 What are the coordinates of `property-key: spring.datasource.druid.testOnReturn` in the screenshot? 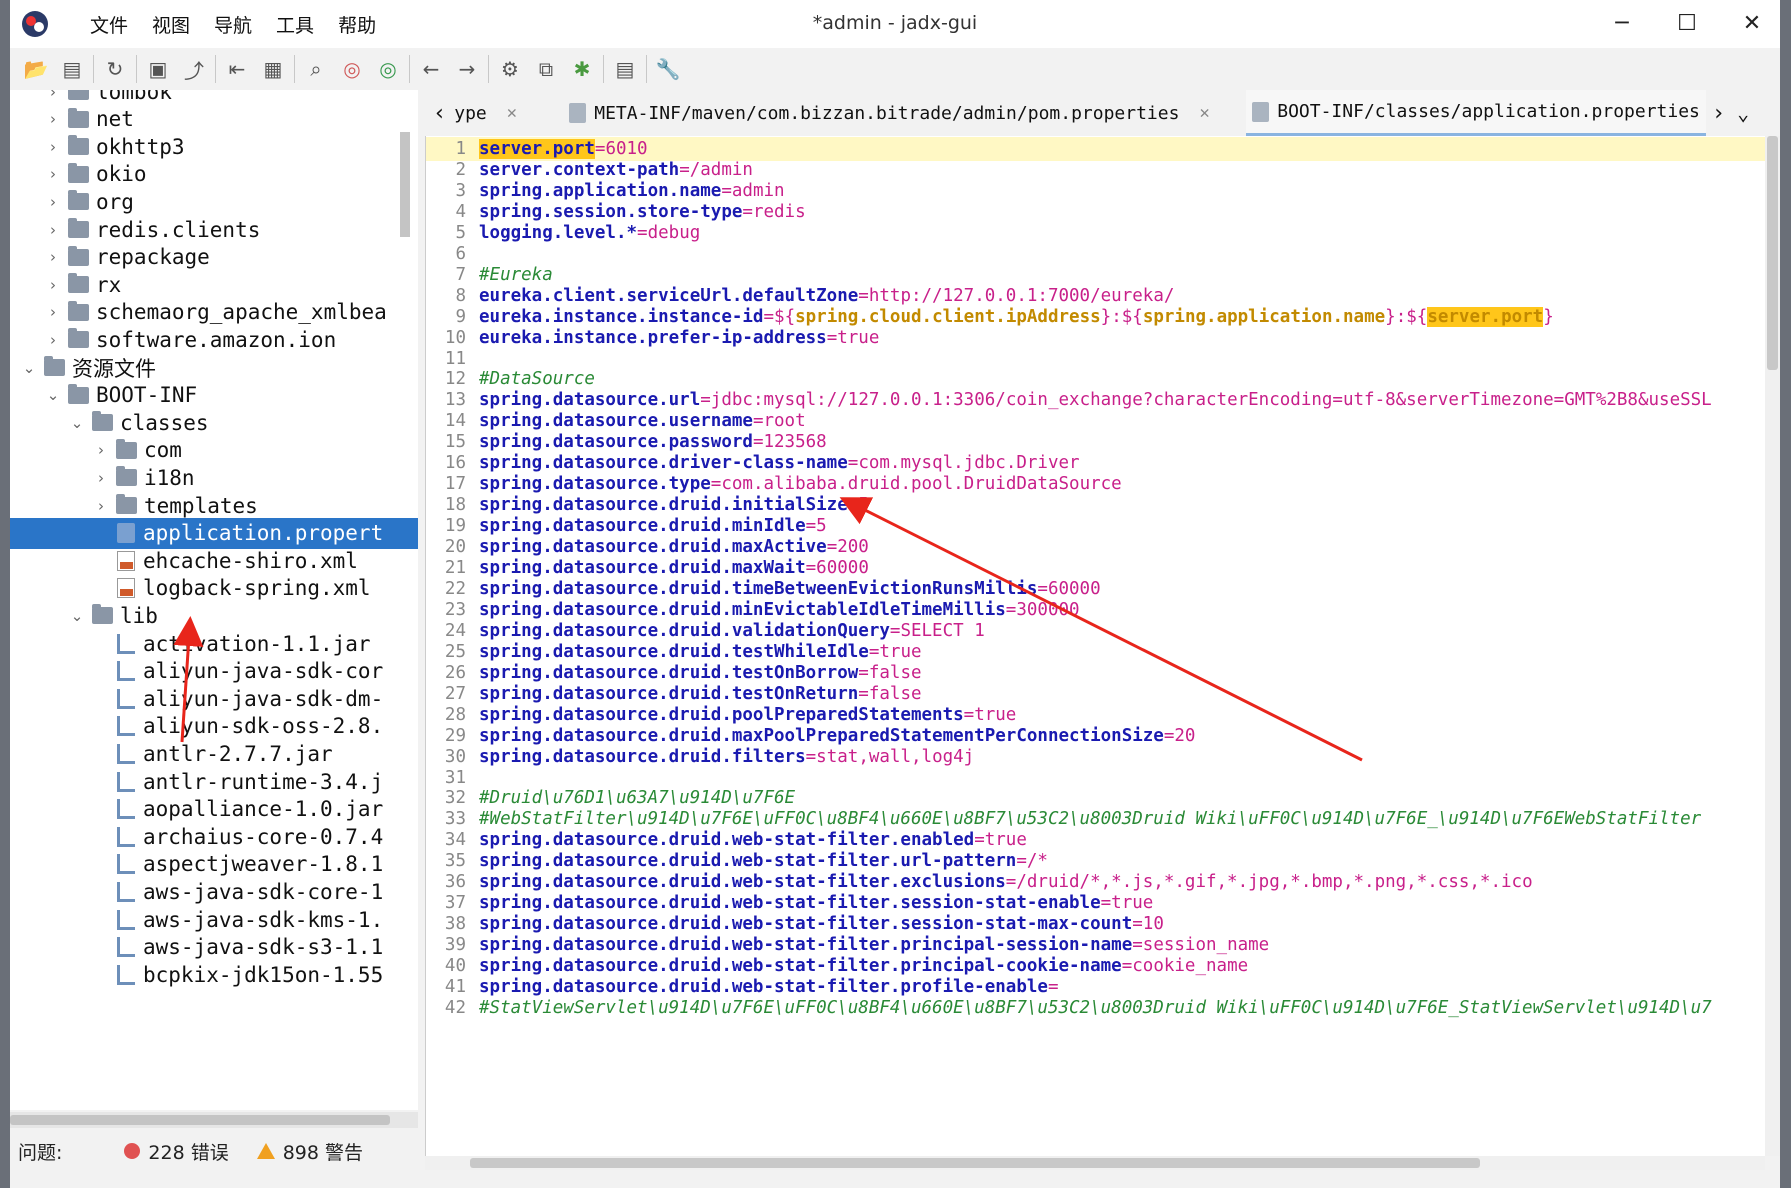 It's located at (669, 693).